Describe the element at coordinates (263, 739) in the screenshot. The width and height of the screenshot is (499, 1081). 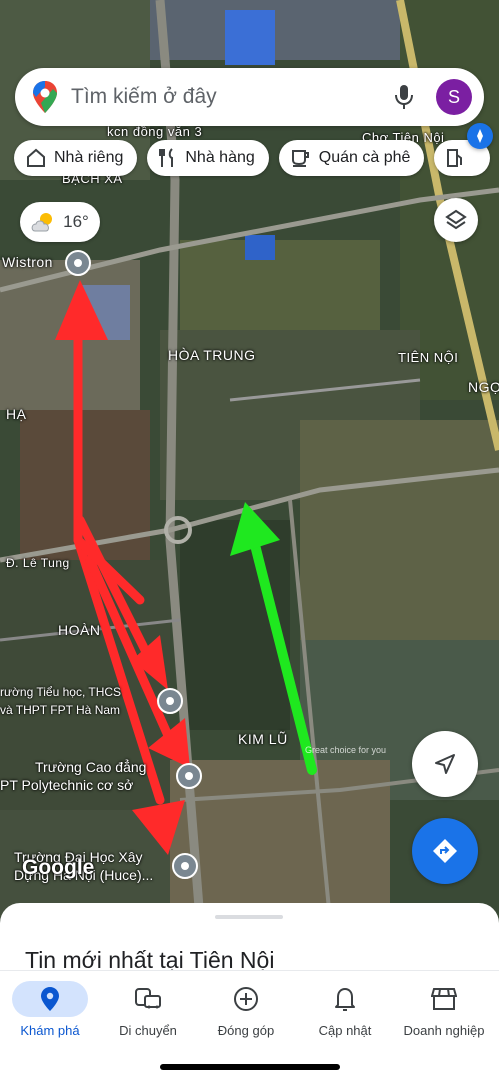
I see `place-kim-lu: KIM LŨ` at that location.